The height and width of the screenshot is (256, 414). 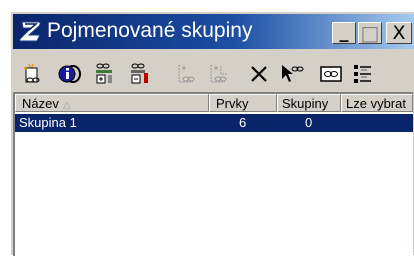 I want to click on add-elements-button, so click(x=105, y=74).